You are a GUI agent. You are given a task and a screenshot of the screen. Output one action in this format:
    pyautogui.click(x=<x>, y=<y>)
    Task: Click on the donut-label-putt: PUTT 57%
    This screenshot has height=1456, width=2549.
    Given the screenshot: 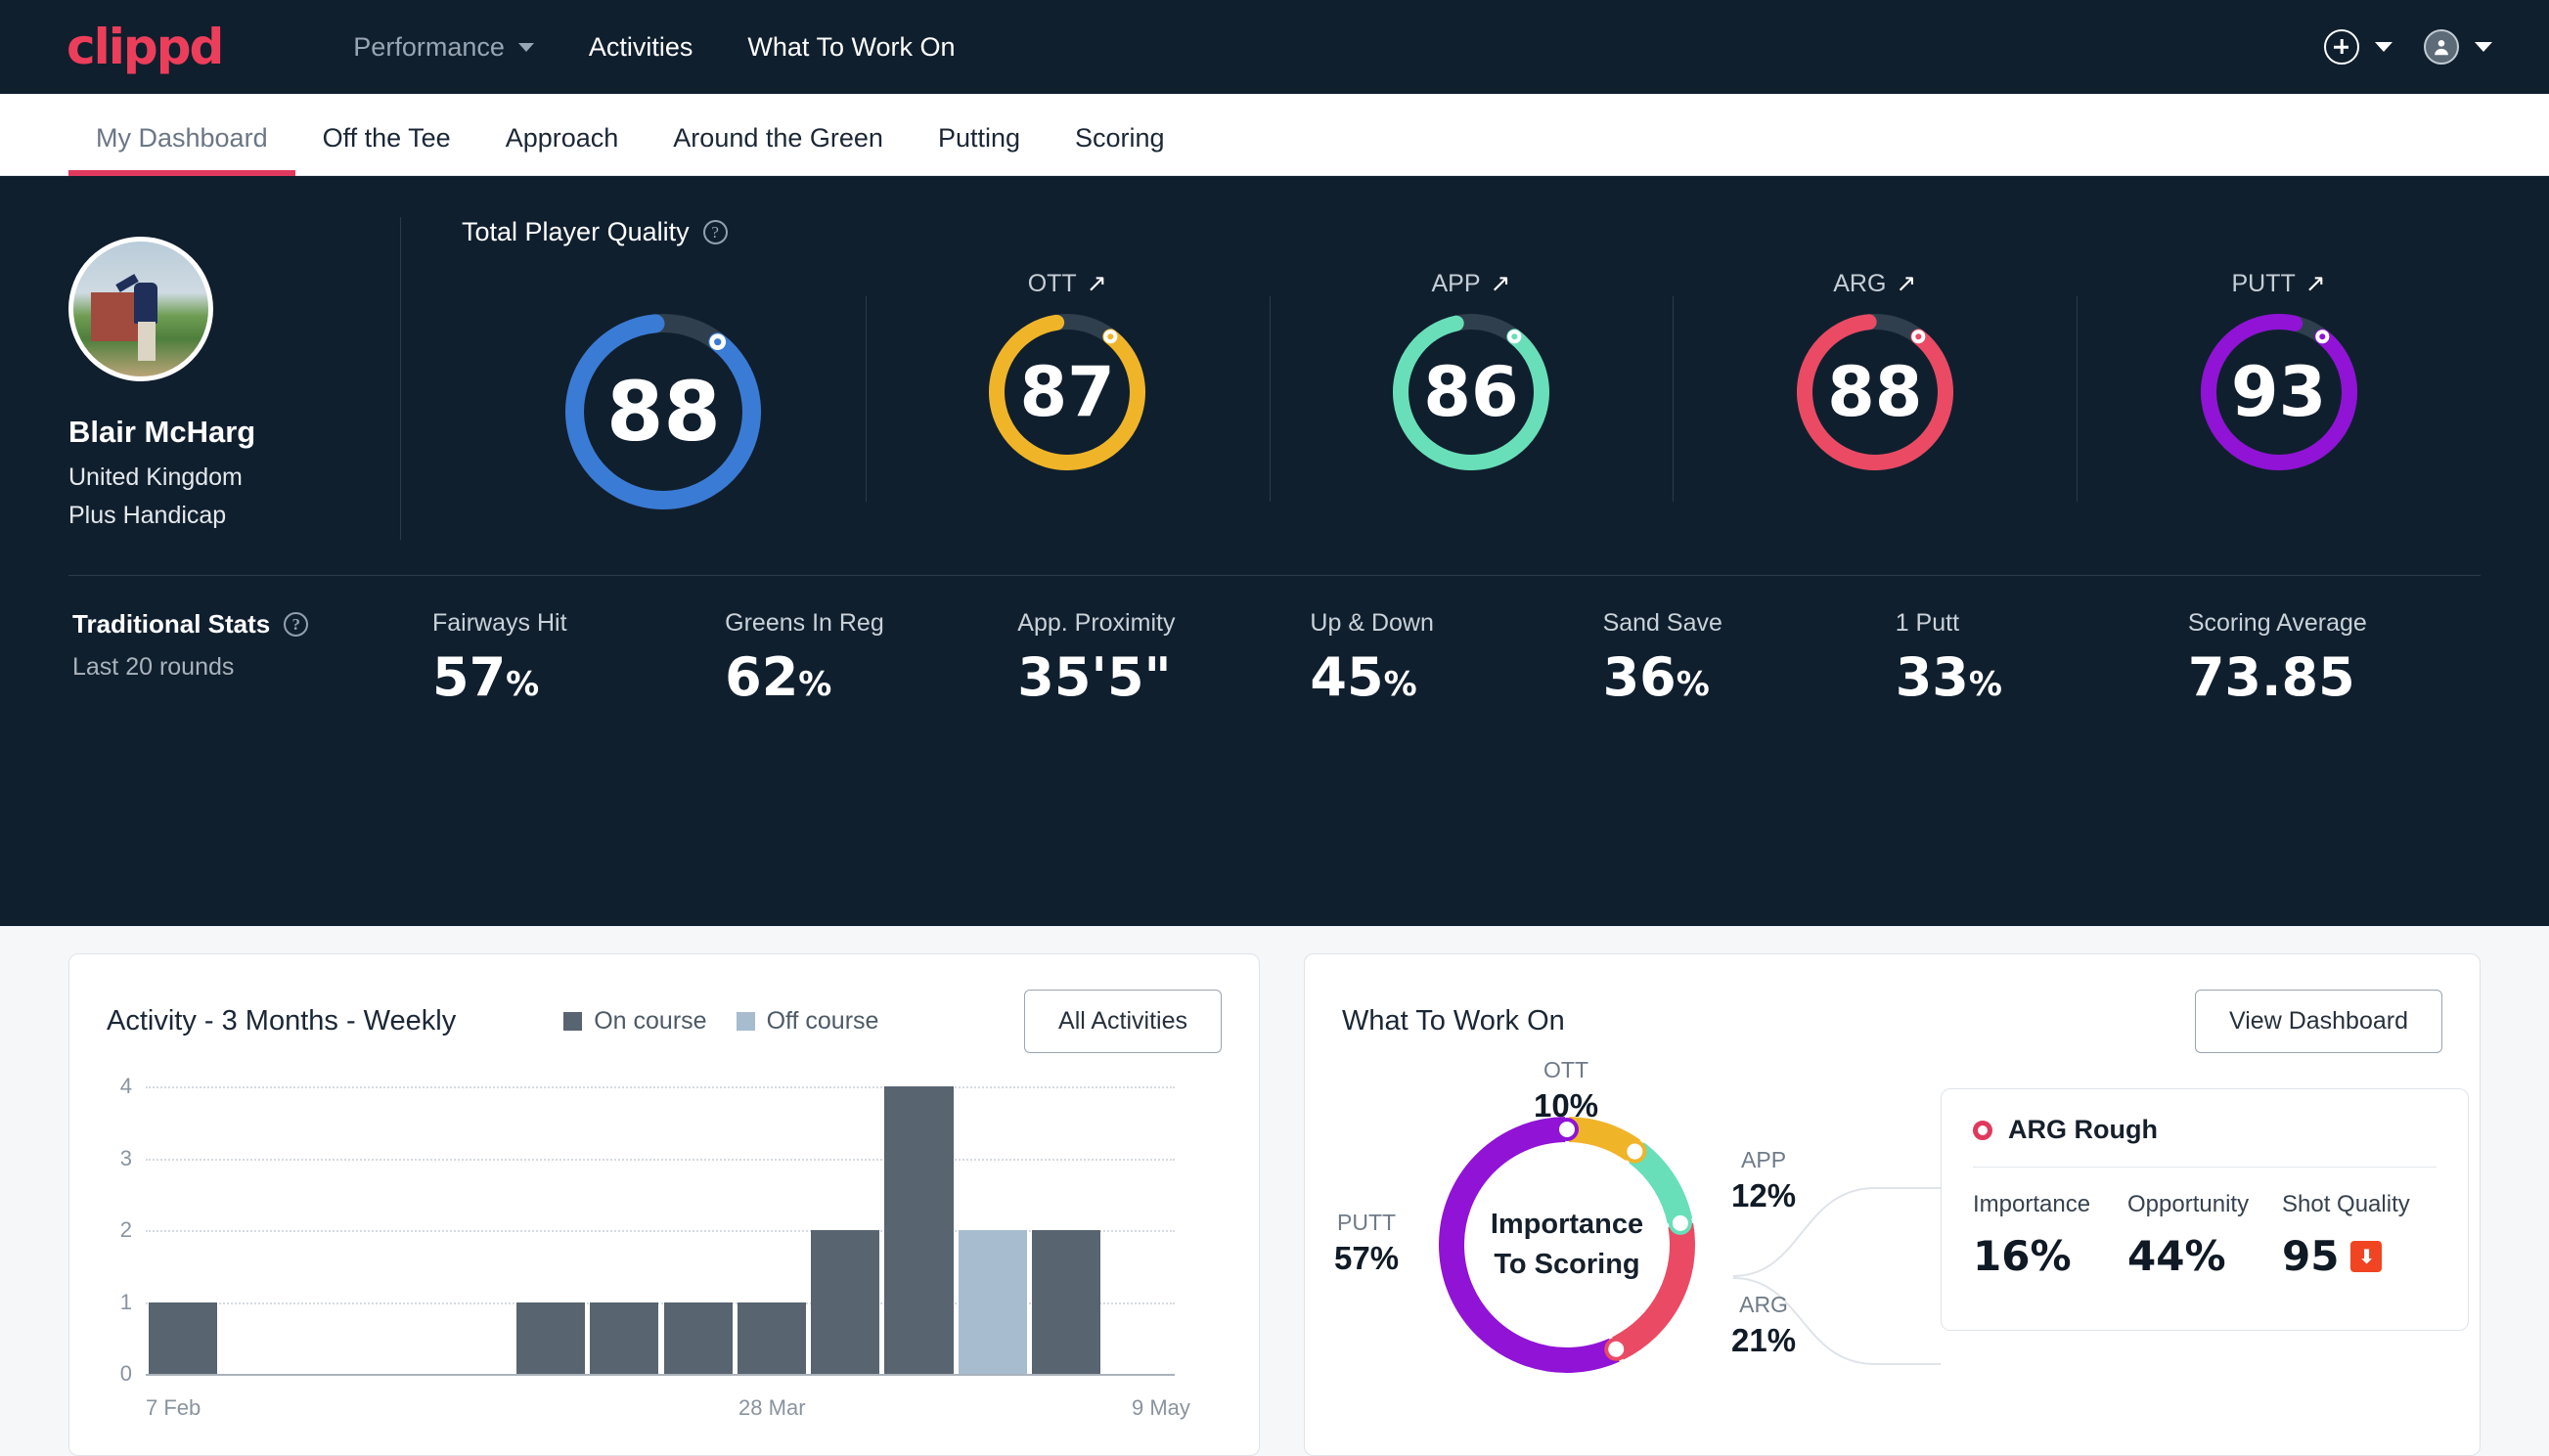 What is the action you would take?
    pyautogui.click(x=1366, y=1243)
    